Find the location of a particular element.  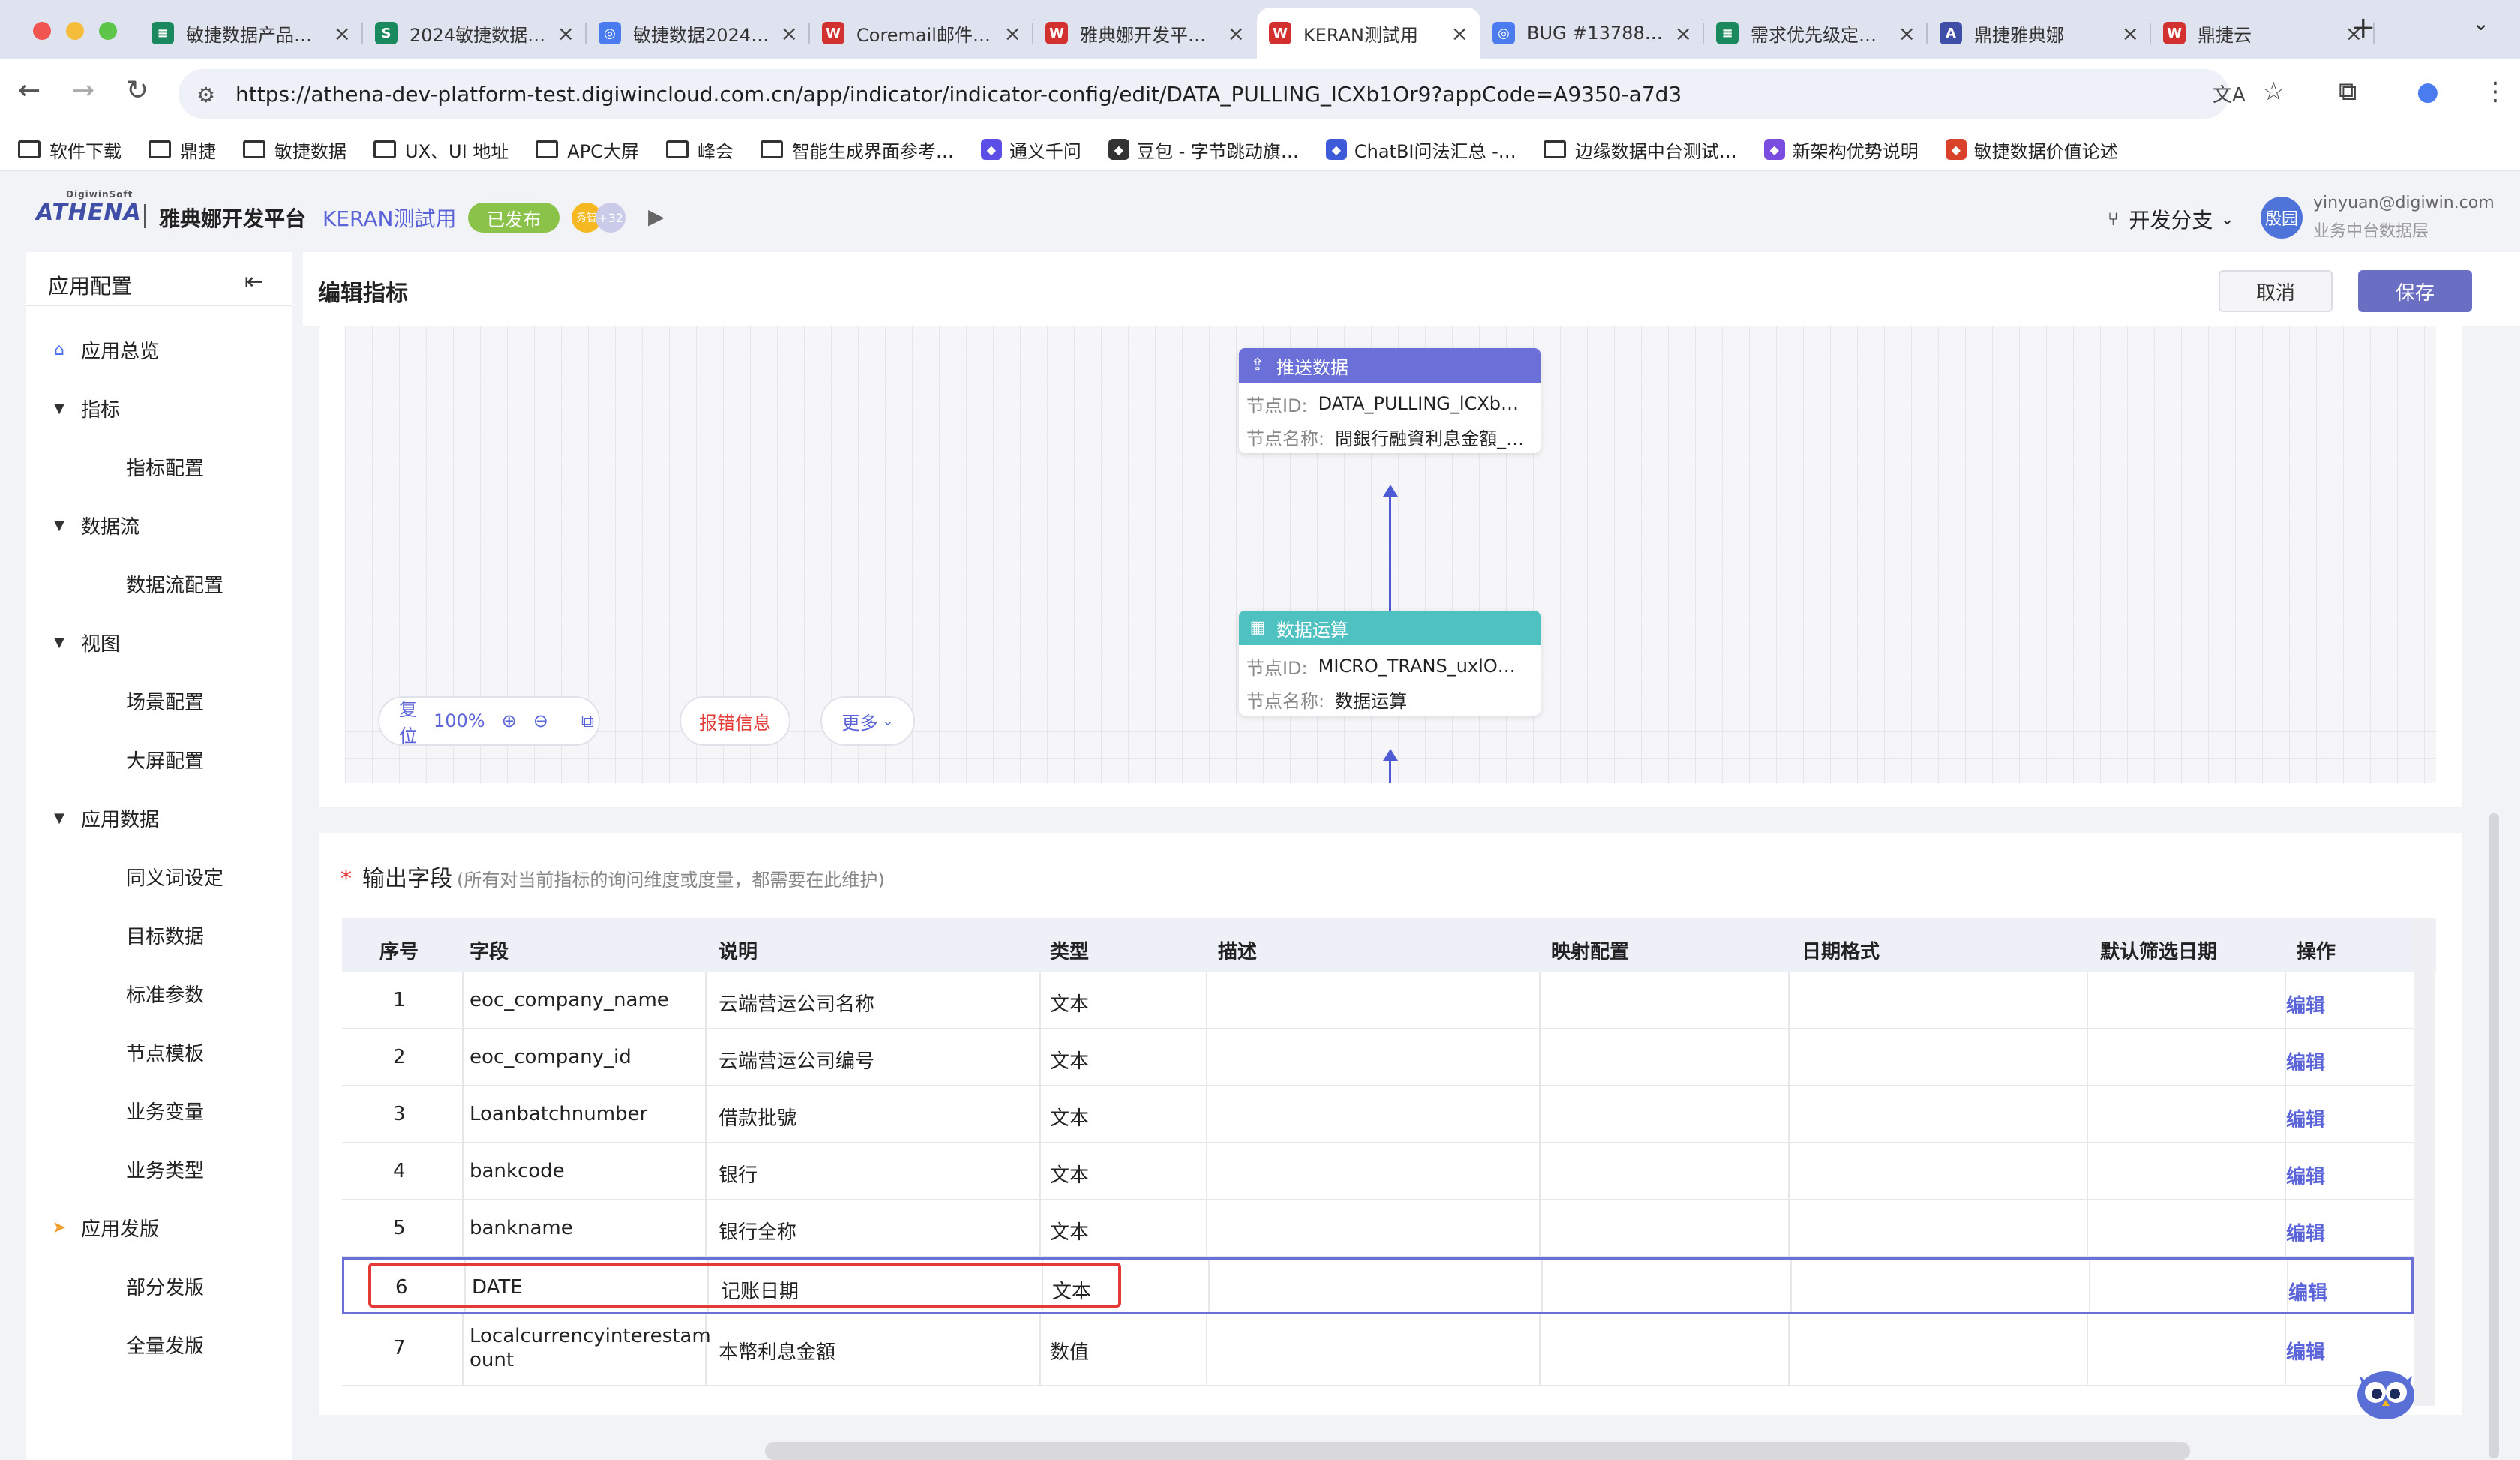

sidebar-item: ▼ 应用数据 is located at coordinates (103, 818).